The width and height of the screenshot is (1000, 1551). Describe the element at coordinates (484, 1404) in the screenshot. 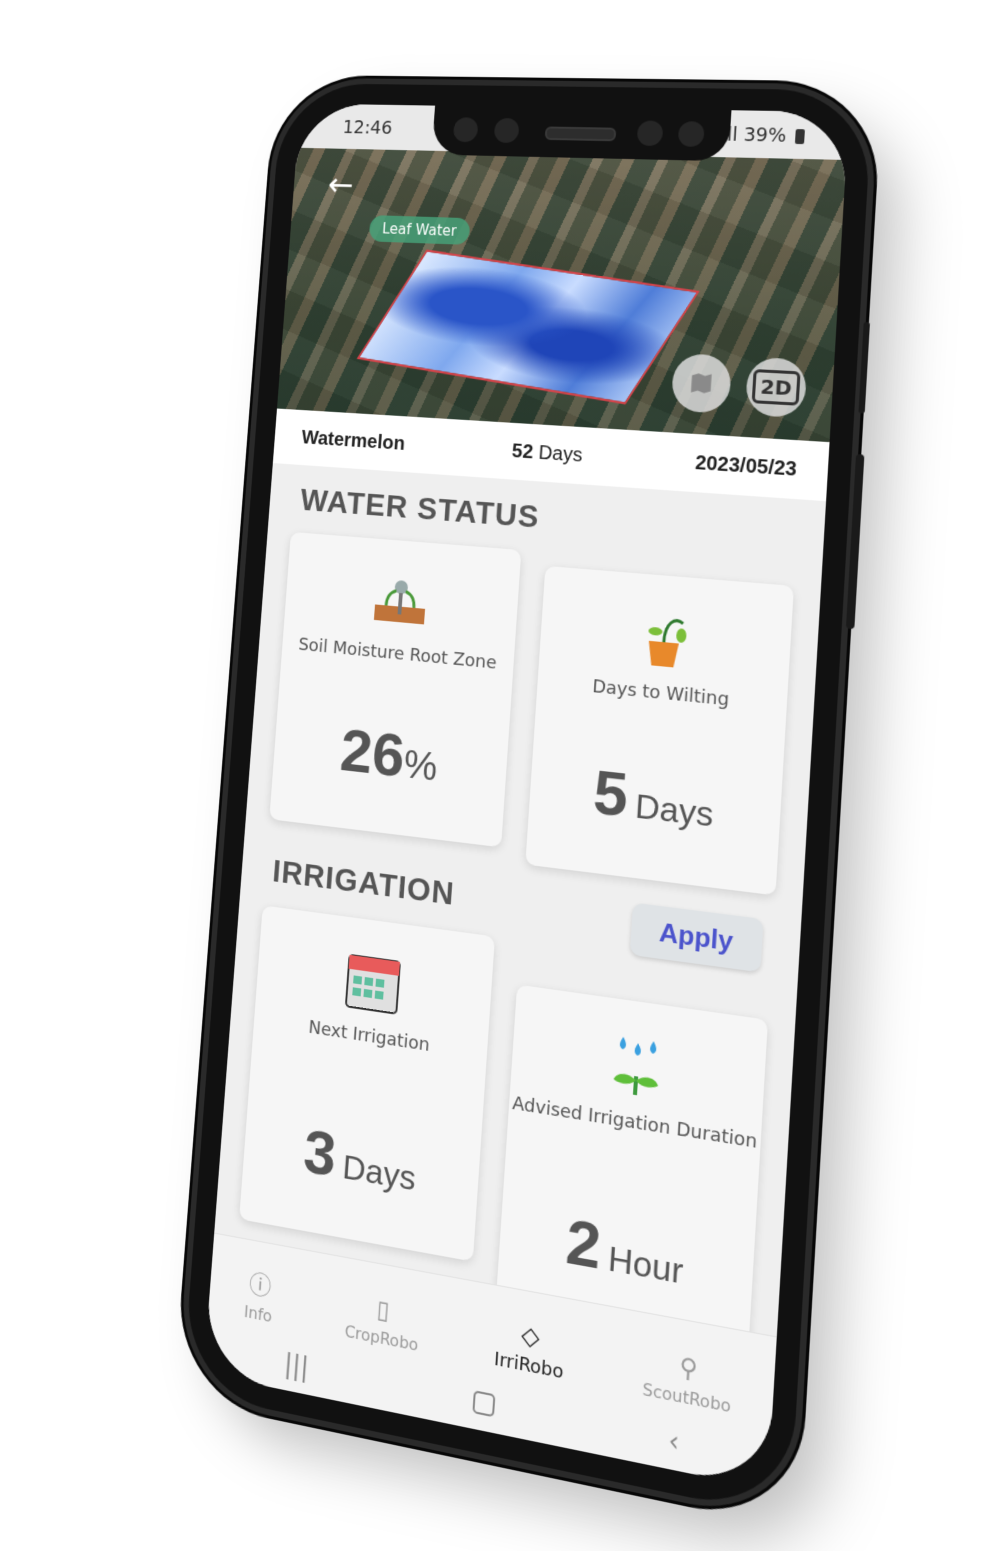

I see `home-icon` at that location.